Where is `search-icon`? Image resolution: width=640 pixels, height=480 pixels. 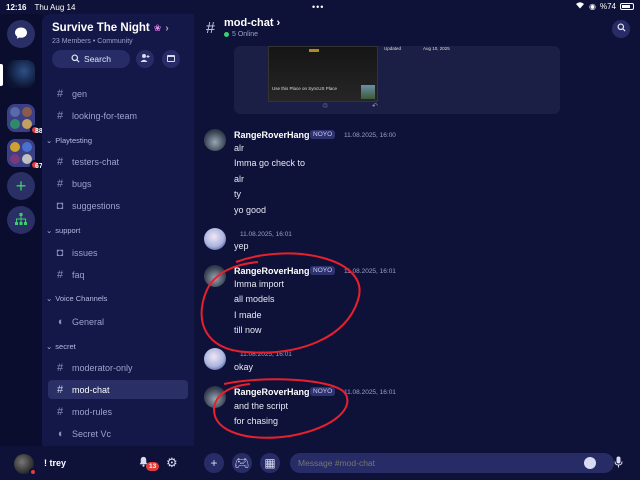 search-icon is located at coordinates (621, 29).